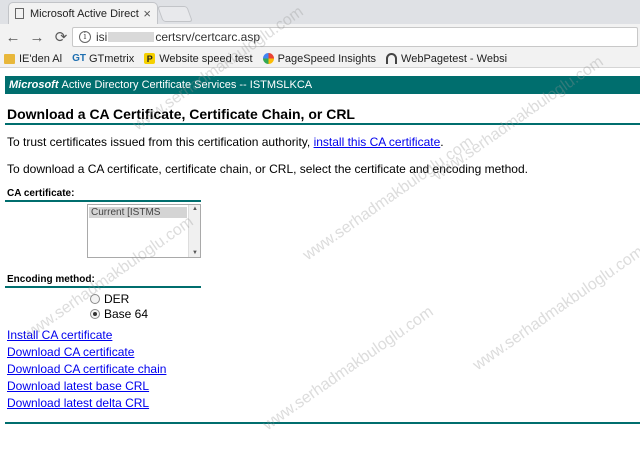  Describe the element at coordinates (85, 37) in the screenshot. I see `info-icon: i` at that location.